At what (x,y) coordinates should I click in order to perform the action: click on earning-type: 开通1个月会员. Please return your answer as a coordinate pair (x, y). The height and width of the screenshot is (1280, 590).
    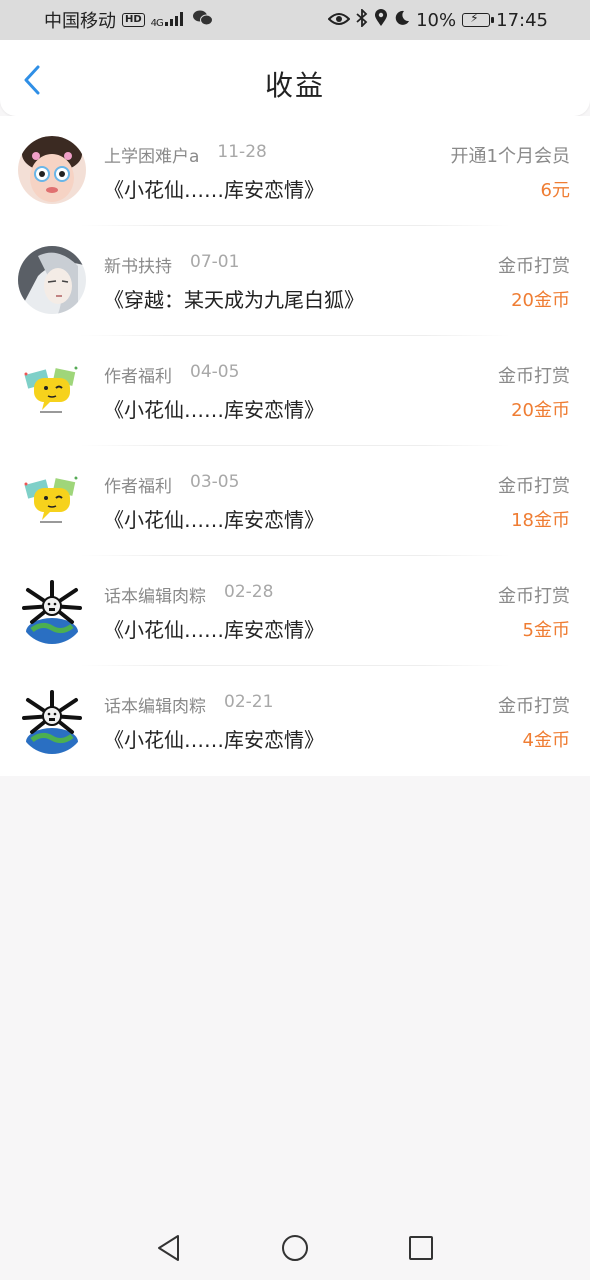
    Looking at the image, I should click on (510, 156).